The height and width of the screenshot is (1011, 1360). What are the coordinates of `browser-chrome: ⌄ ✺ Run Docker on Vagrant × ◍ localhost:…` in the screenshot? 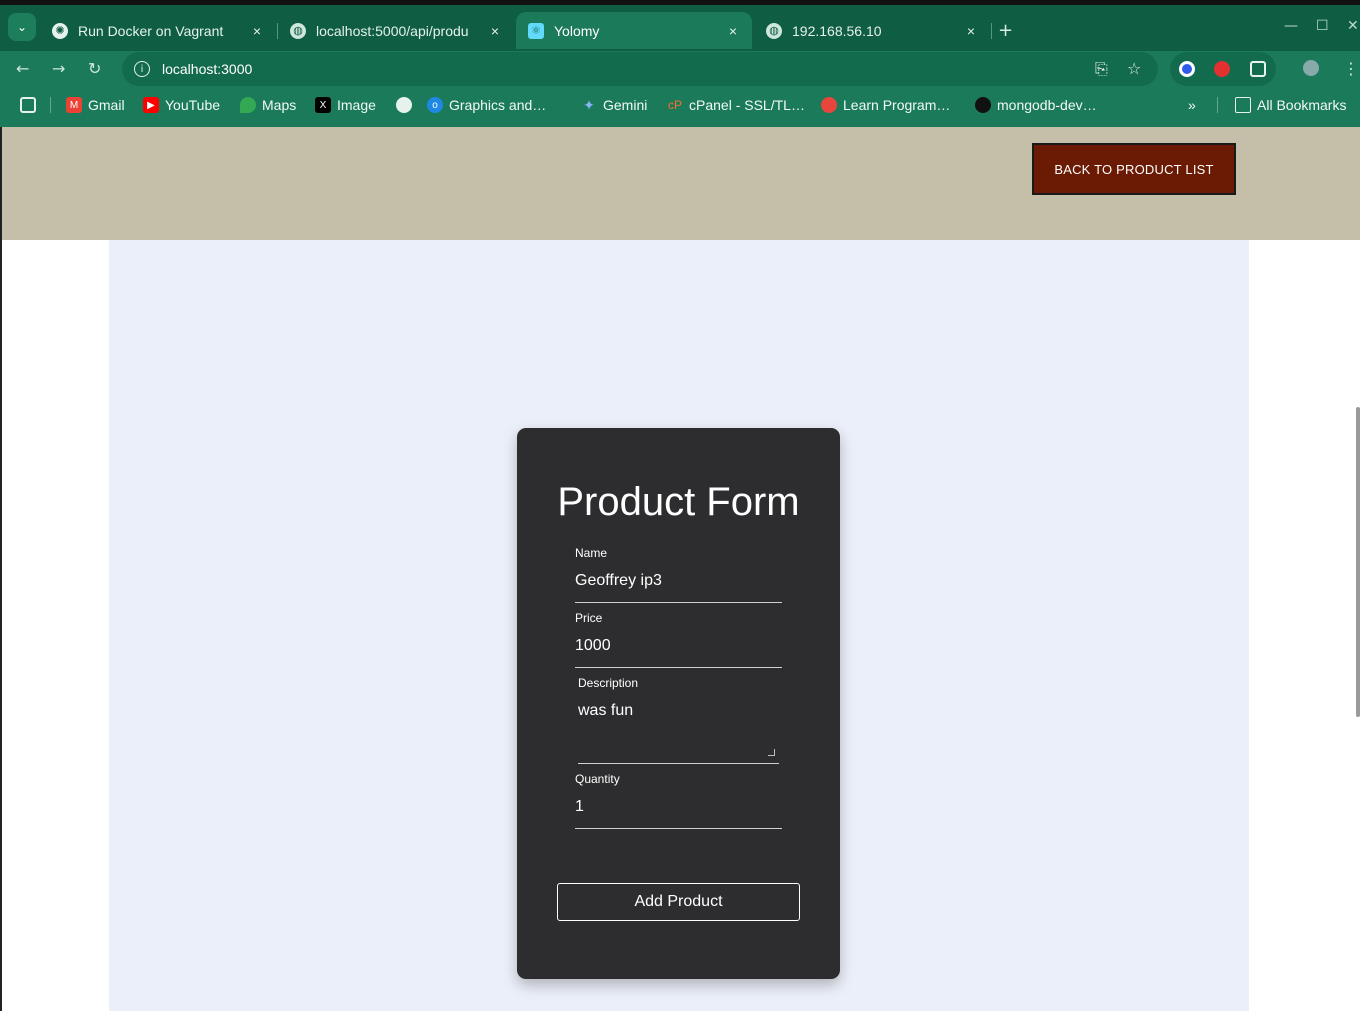 It's located at (680, 63).